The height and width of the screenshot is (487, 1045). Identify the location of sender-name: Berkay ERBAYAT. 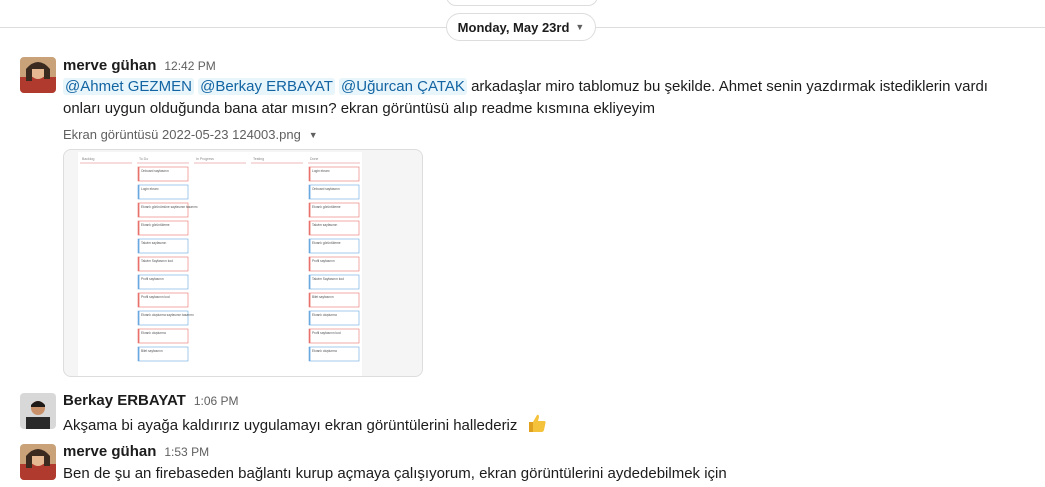
(124, 400).